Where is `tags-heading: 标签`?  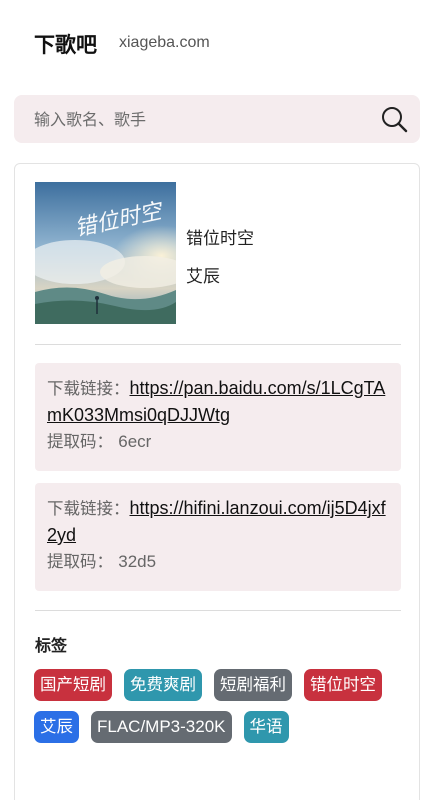 tags-heading: 标签 is located at coordinates (51, 645).